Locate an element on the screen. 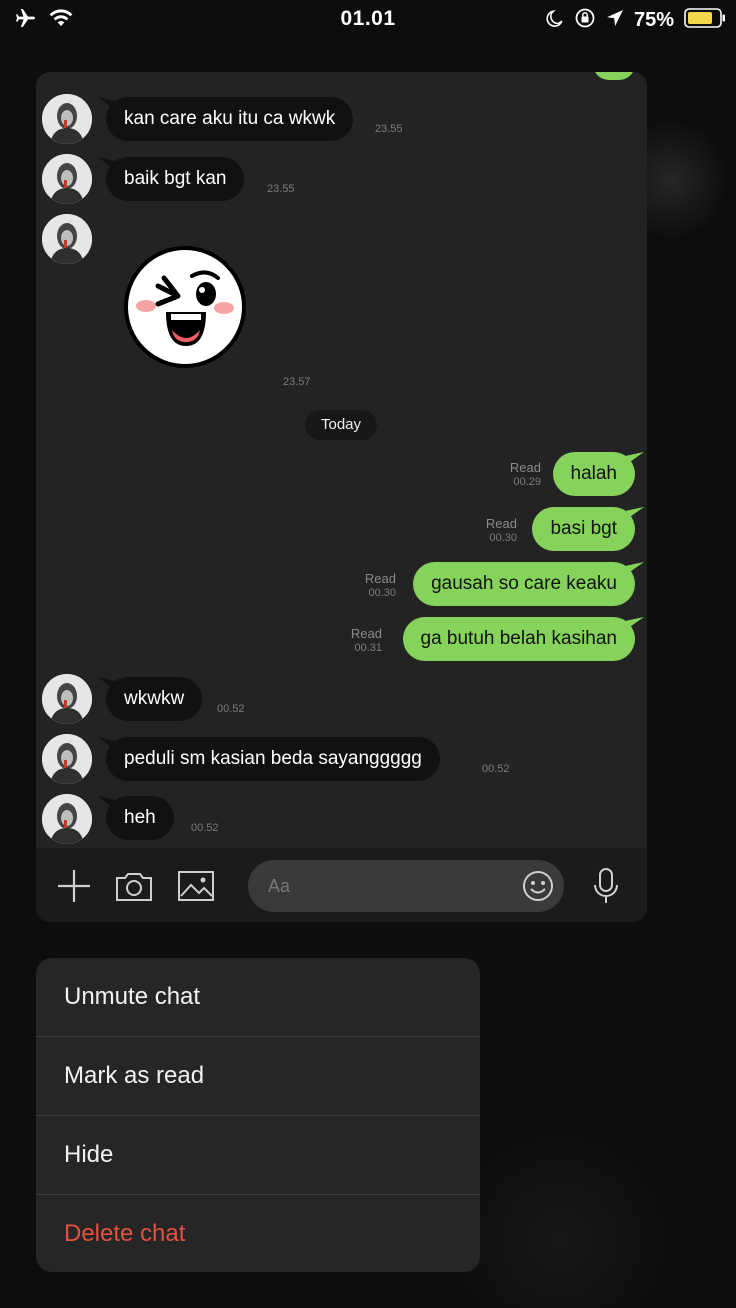  incoming-message: heh is located at coordinates (140, 818).